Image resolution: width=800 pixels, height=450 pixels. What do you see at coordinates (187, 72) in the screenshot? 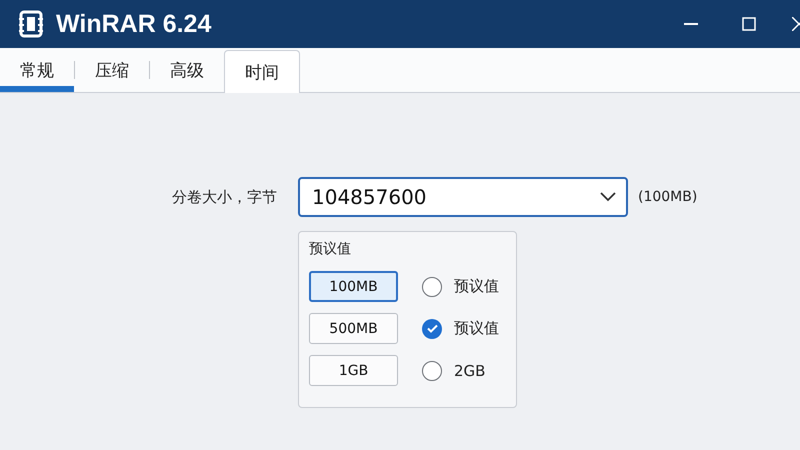
I see `tab: 高级` at bounding box center [187, 72].